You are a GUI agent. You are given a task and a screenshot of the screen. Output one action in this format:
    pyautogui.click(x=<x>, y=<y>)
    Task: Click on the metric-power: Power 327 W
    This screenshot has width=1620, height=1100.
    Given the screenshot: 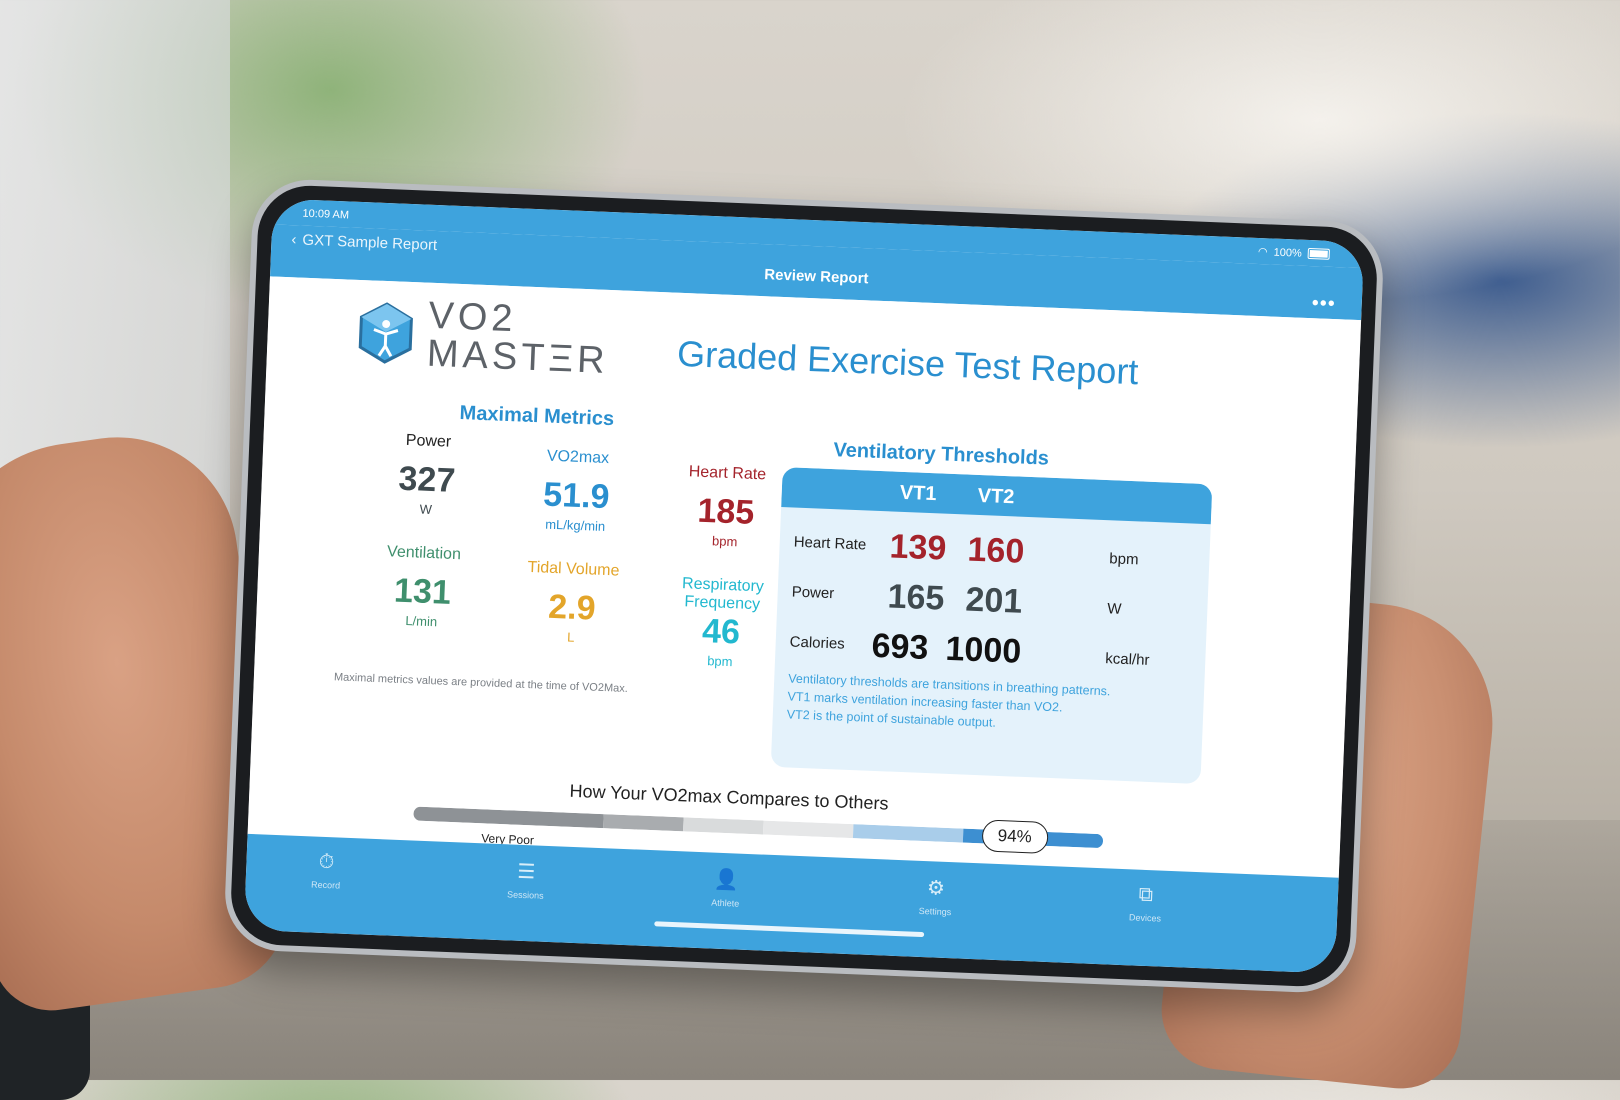 What is the action you would take?
    pyautogui.click(x=427, y=475)
    